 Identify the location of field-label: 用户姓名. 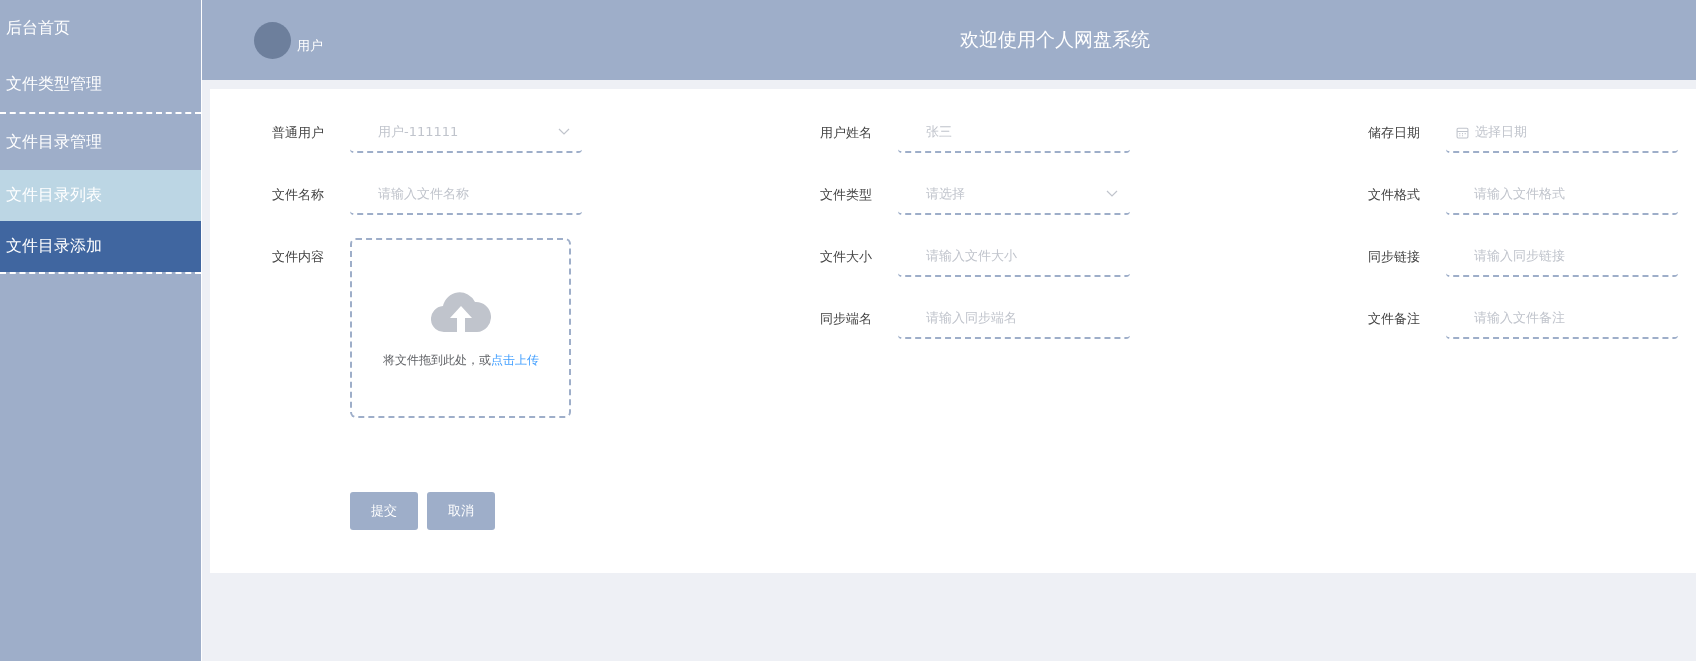
(846, 133).